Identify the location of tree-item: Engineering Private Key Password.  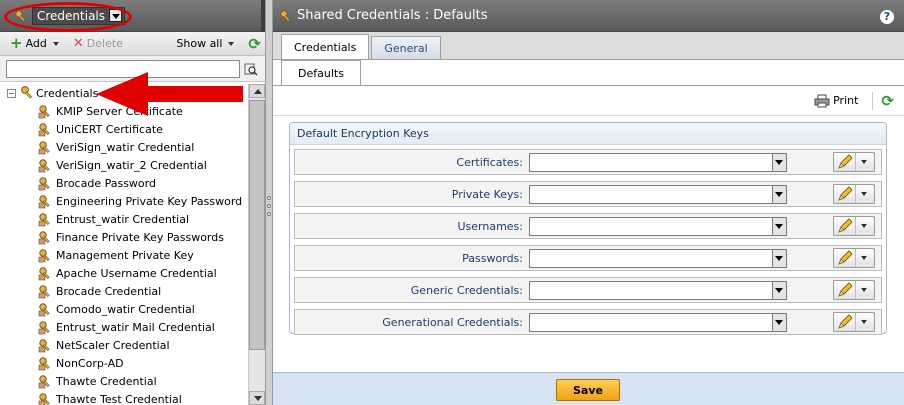
(124, 201).